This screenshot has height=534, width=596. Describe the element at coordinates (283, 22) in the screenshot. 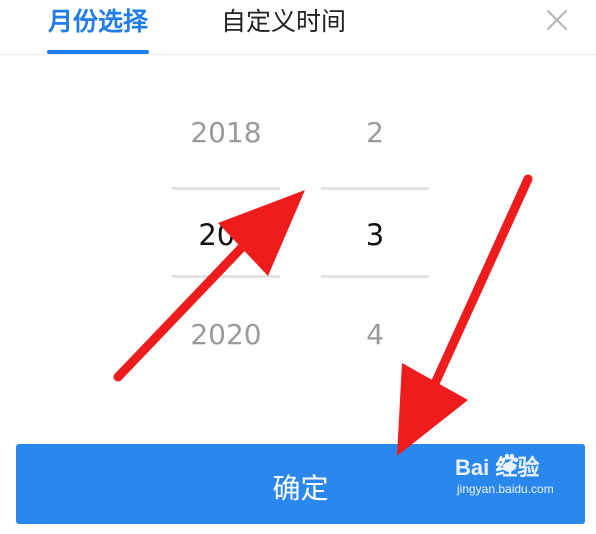

I see `tab-custom-time: 自定义时间` at that location.